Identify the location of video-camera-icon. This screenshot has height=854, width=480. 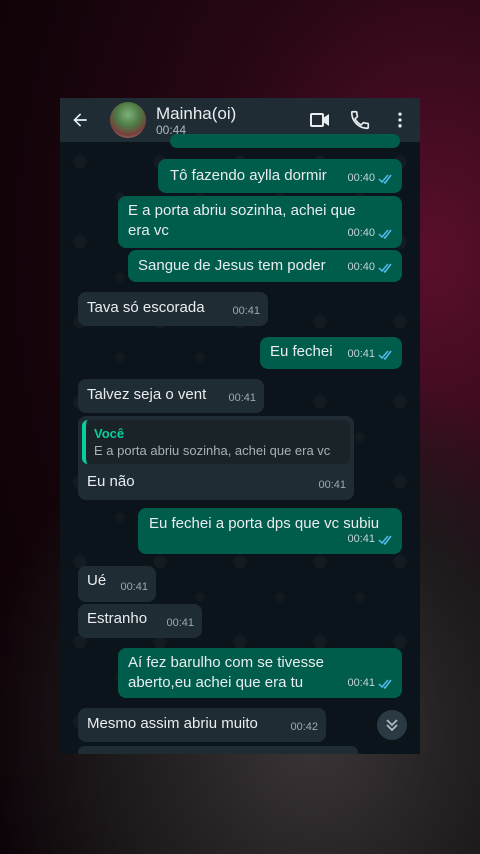
(319, 120).